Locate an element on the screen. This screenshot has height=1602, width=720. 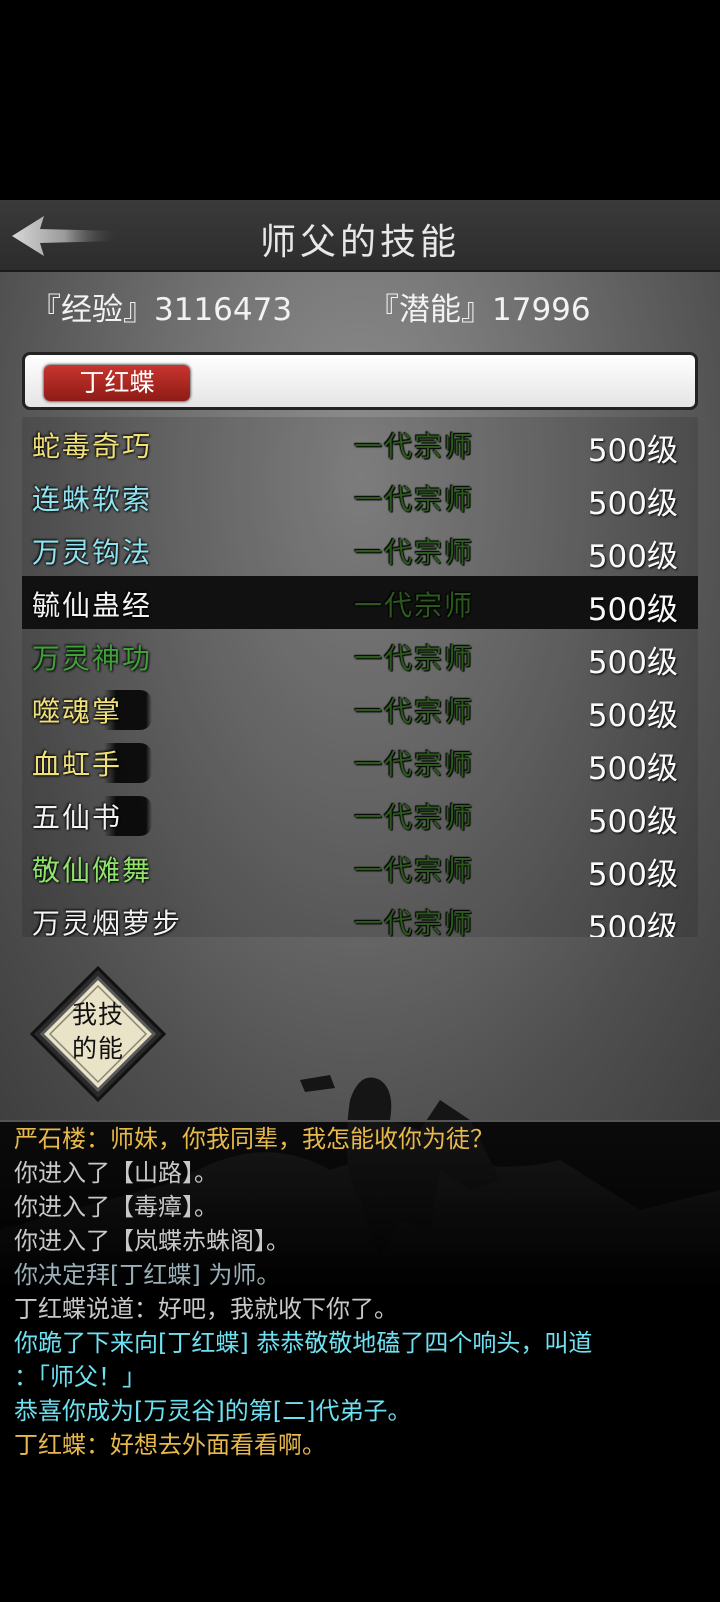
skill-row: 蛇毒奇巧 一代宗师 500级 is located at coordinates (360, 443).